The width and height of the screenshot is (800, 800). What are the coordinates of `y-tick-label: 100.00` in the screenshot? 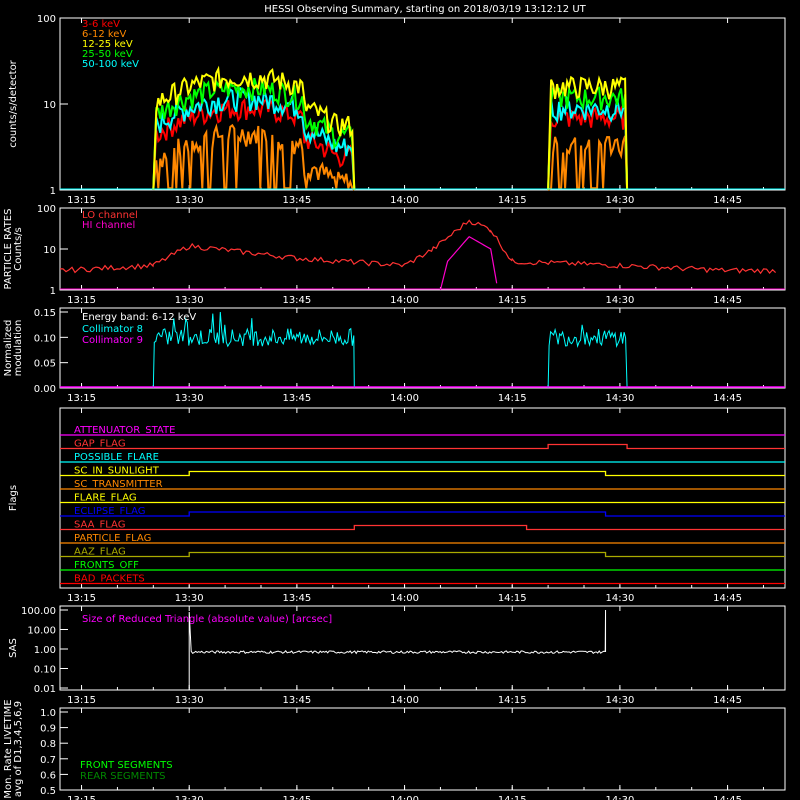 It's located at (38, 611).